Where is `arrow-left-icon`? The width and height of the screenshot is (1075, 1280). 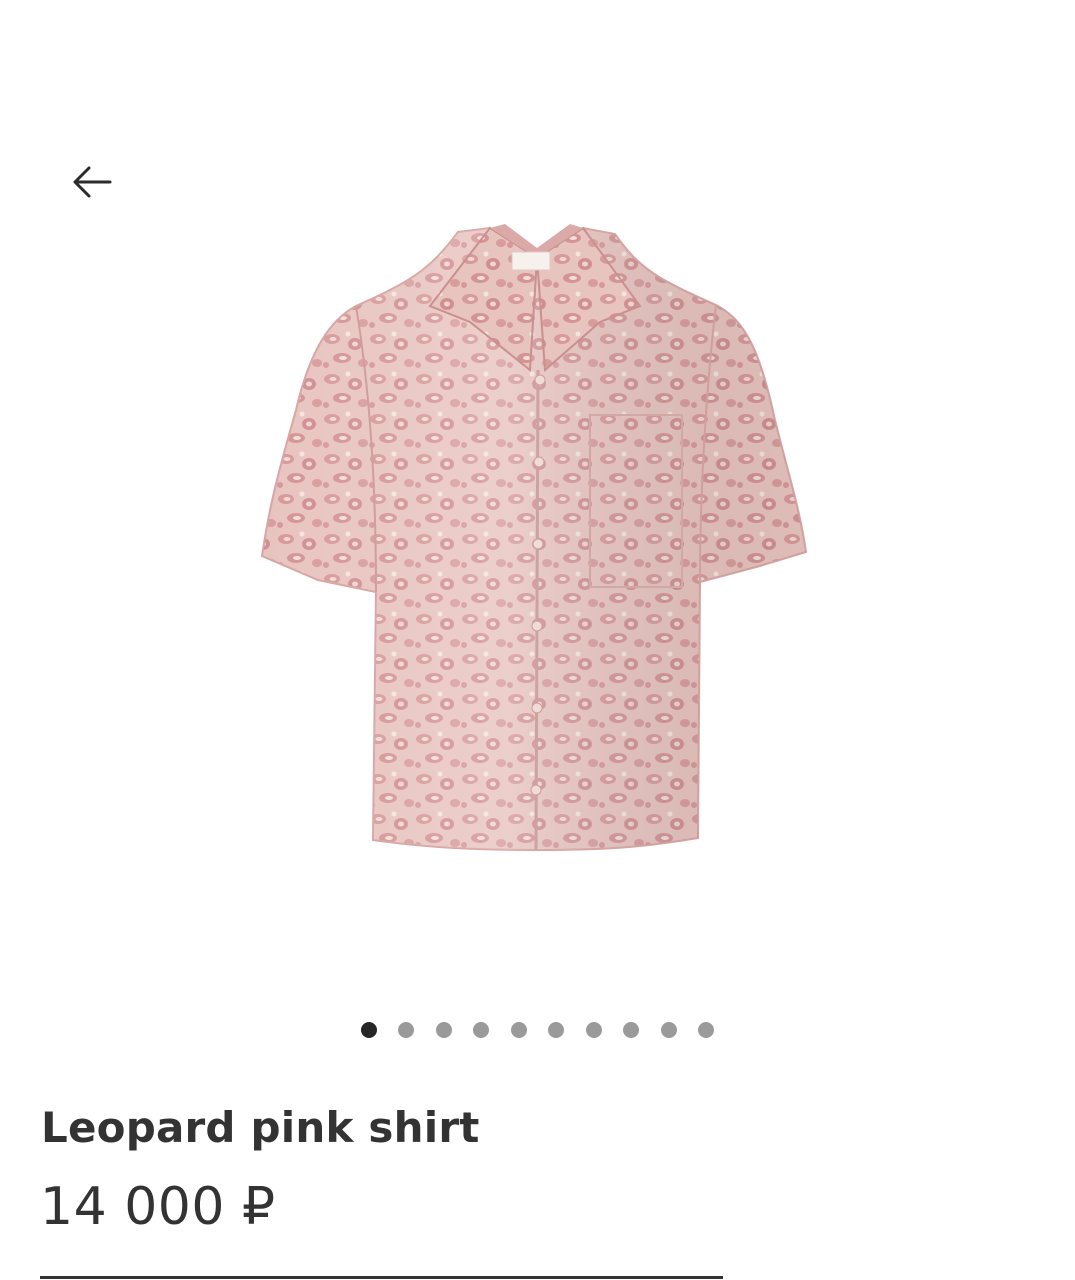
arrow-left-icon is located at coordinates (92, 182).